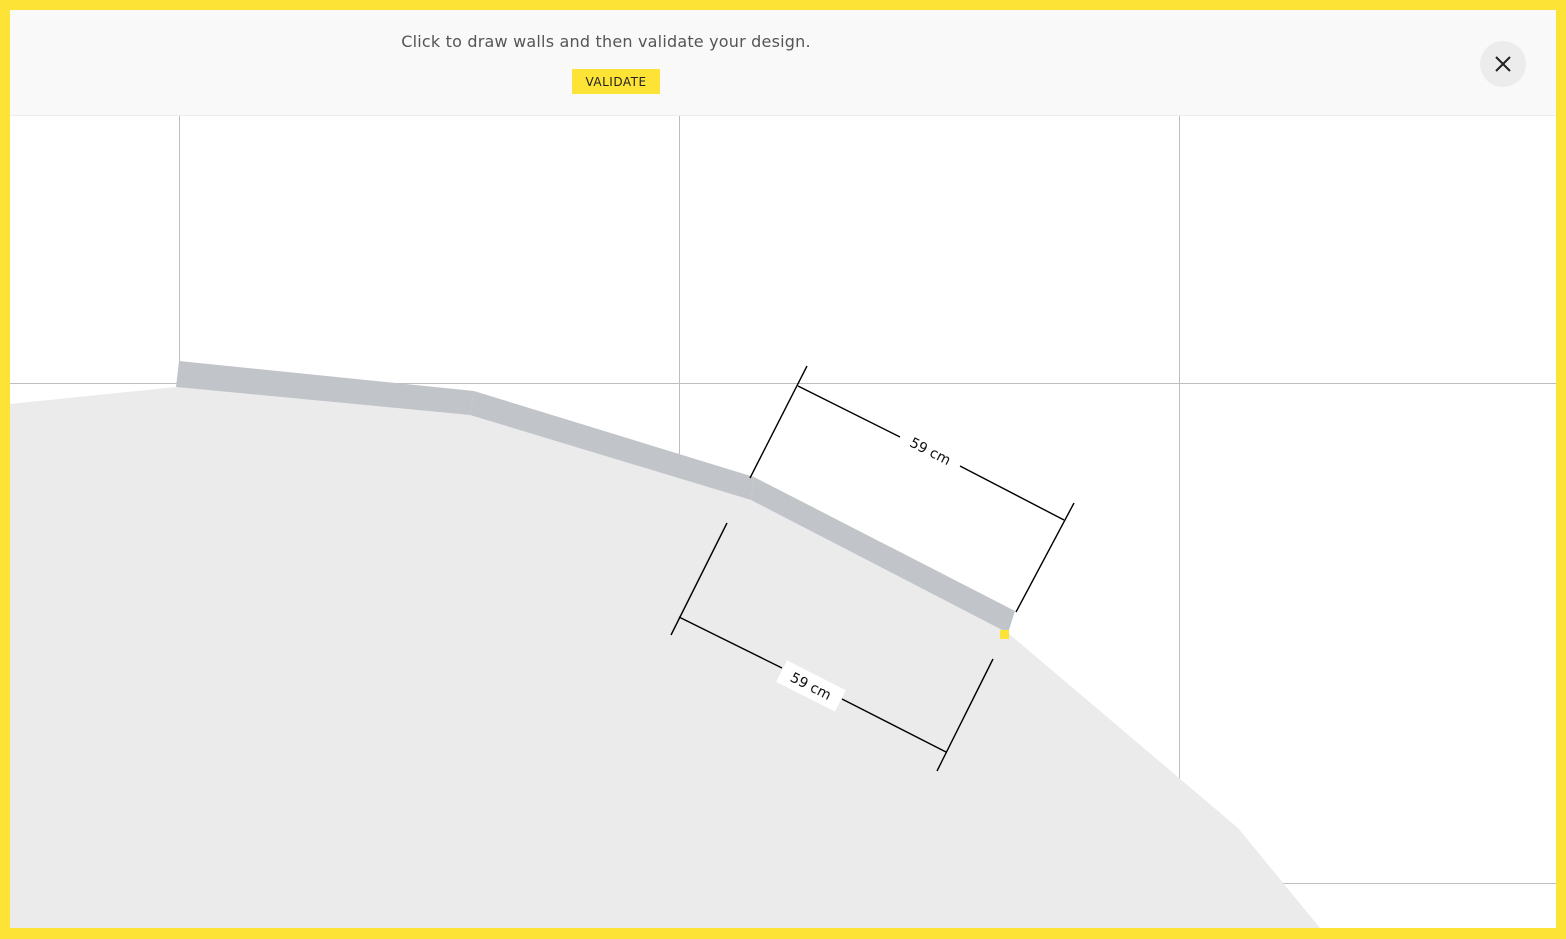  Describe the element at coordinates (616, 81) in the screenshot. I see `validate-button: VALIDATE` at that location.